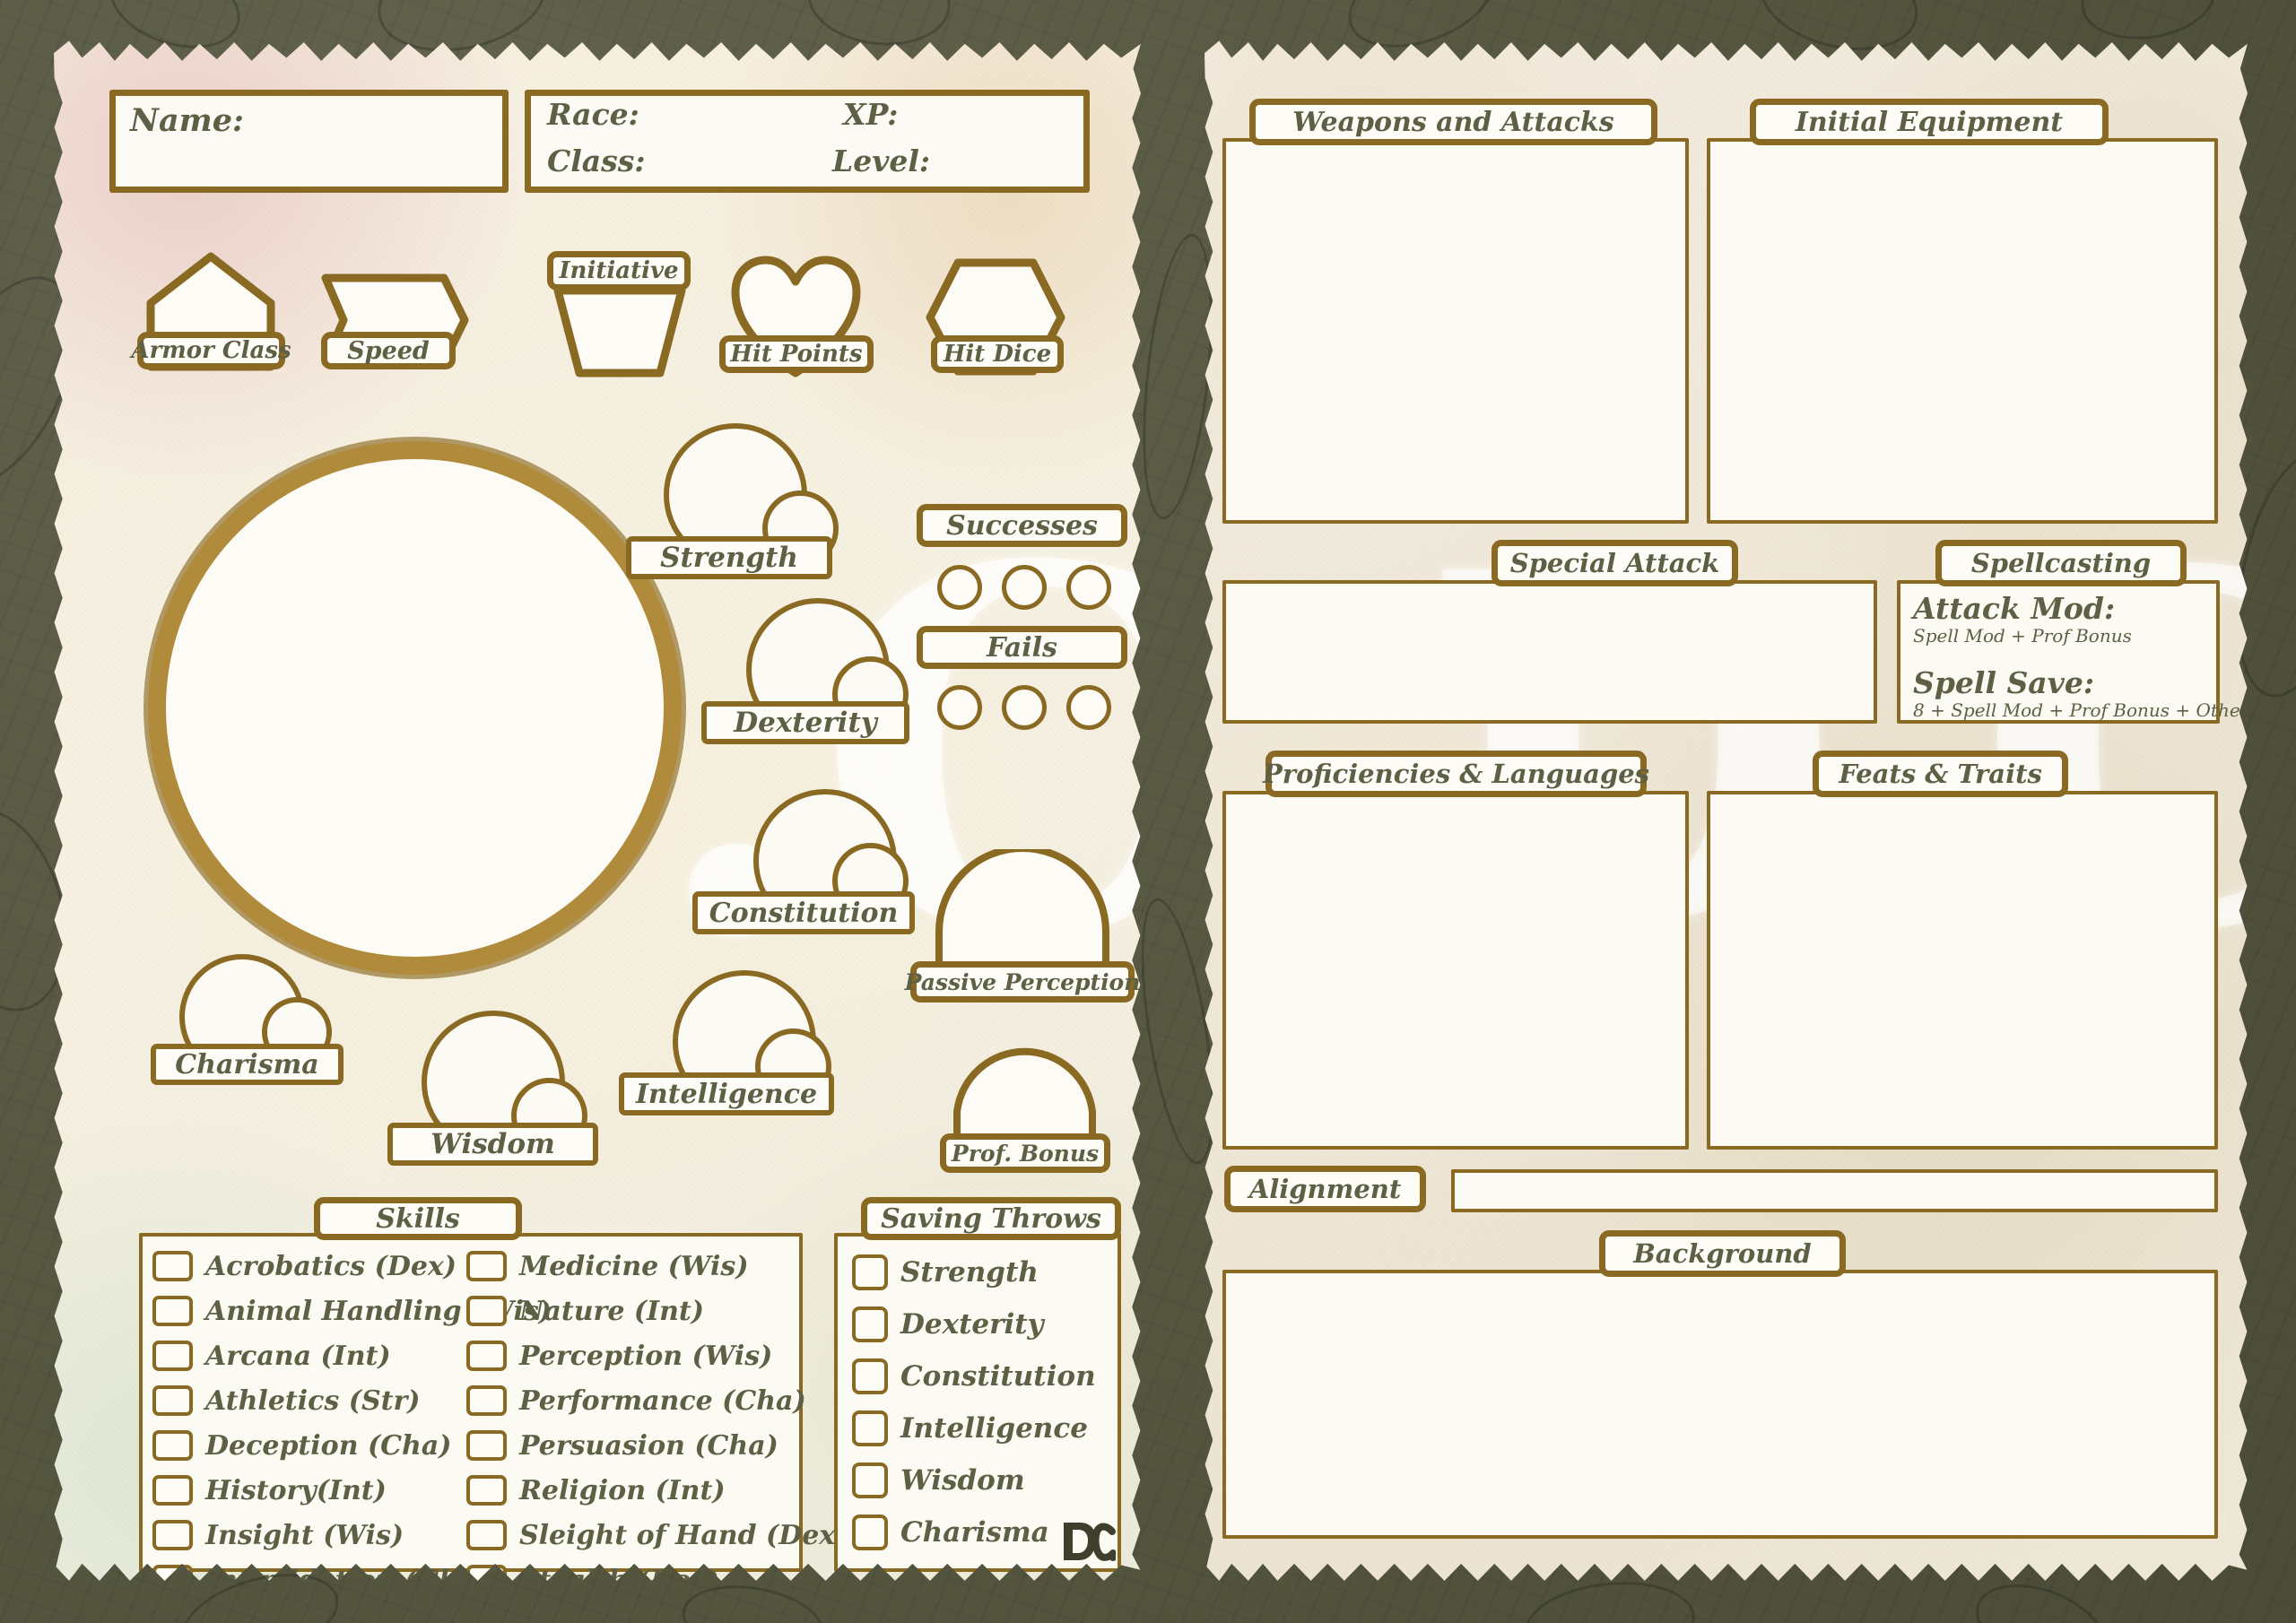  What do you see at coordinates (1834, 1190) in the screenshot?
I see `alignment-panel` at bounding box center [1834, 1190].